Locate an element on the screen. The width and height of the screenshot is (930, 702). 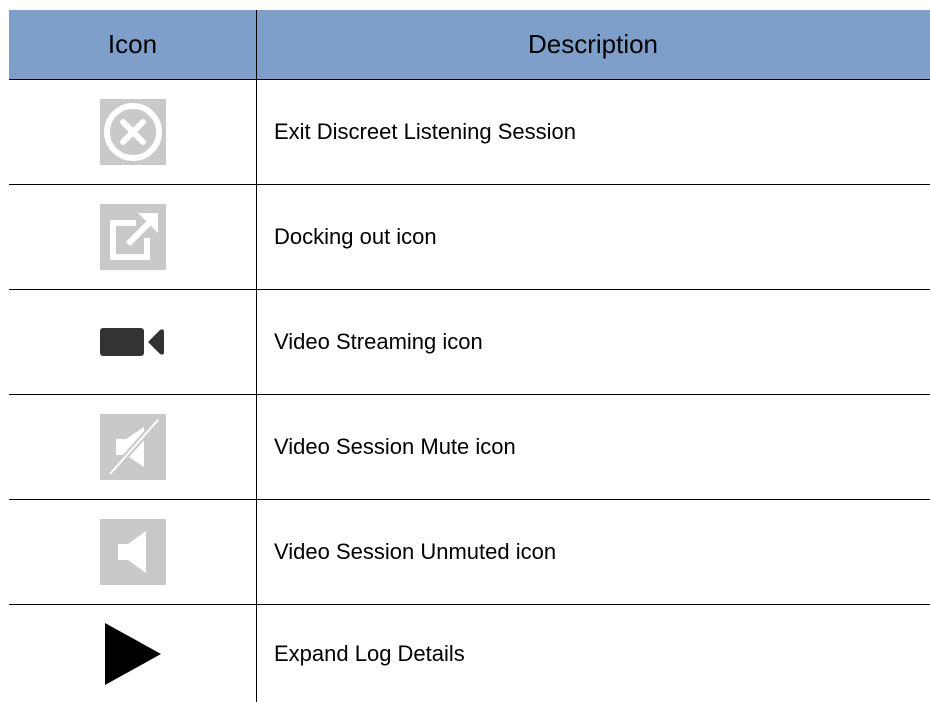
table-row: Docking out icon is located at coordinates (469, 237).